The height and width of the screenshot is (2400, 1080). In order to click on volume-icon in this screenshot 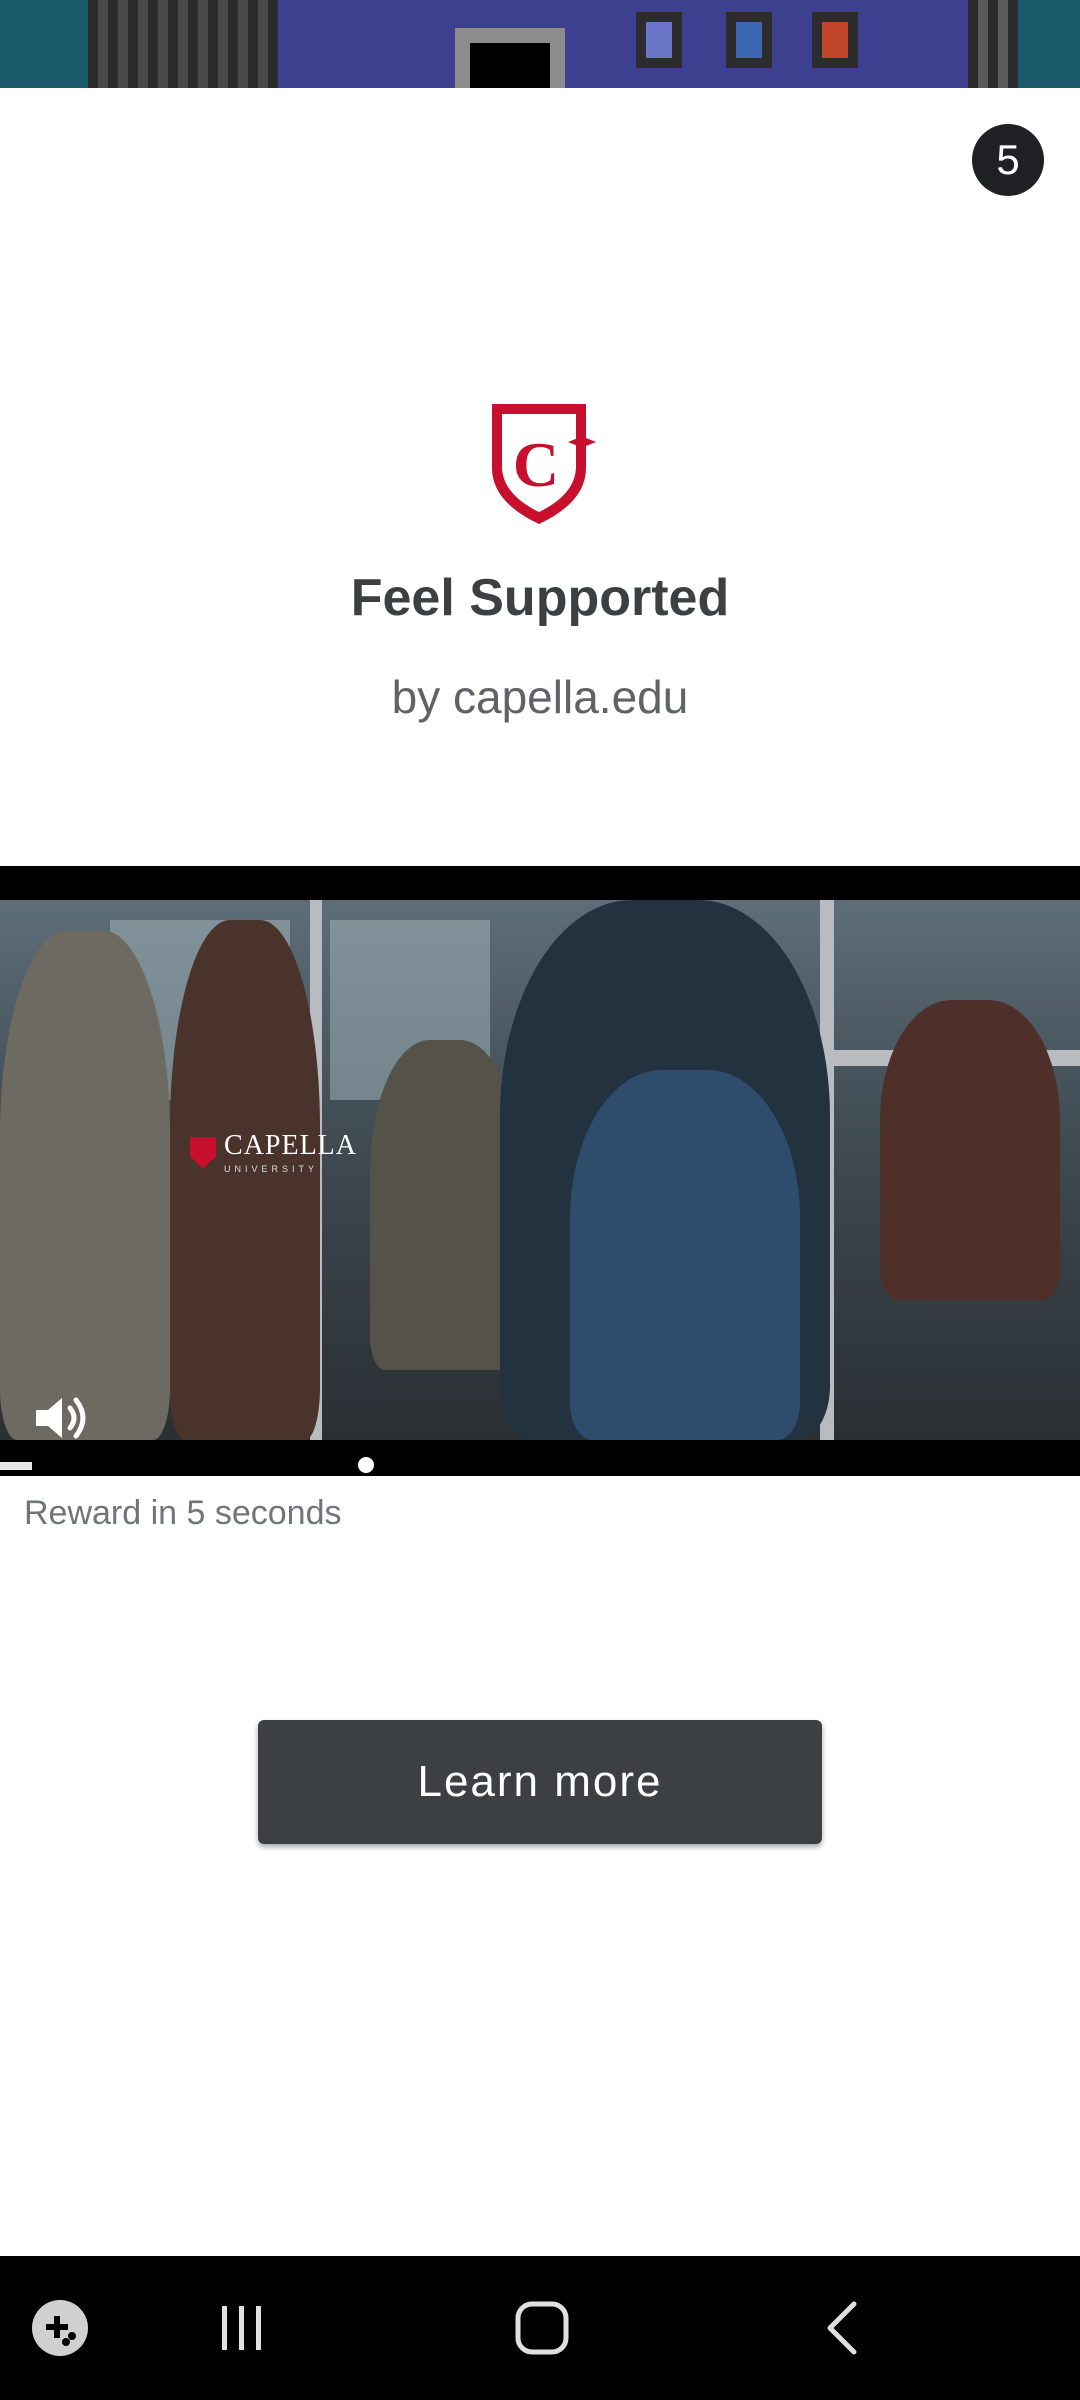, I will do `click(60, 1418)`.